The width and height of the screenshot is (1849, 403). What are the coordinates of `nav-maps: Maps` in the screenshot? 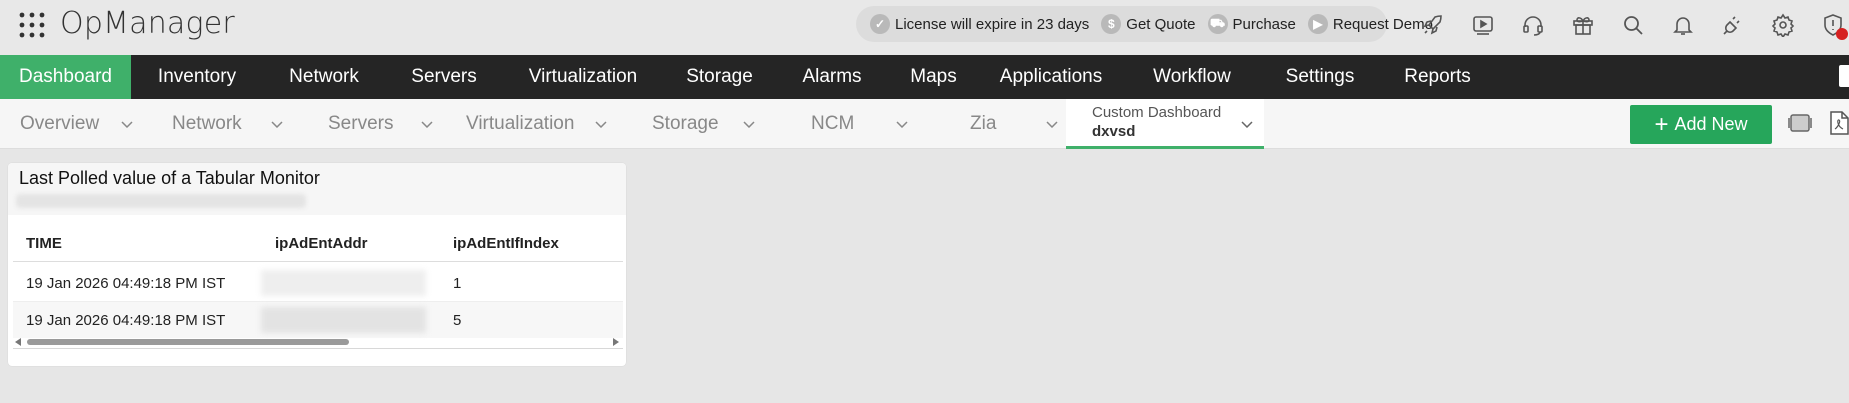 It's located at (933, 77).